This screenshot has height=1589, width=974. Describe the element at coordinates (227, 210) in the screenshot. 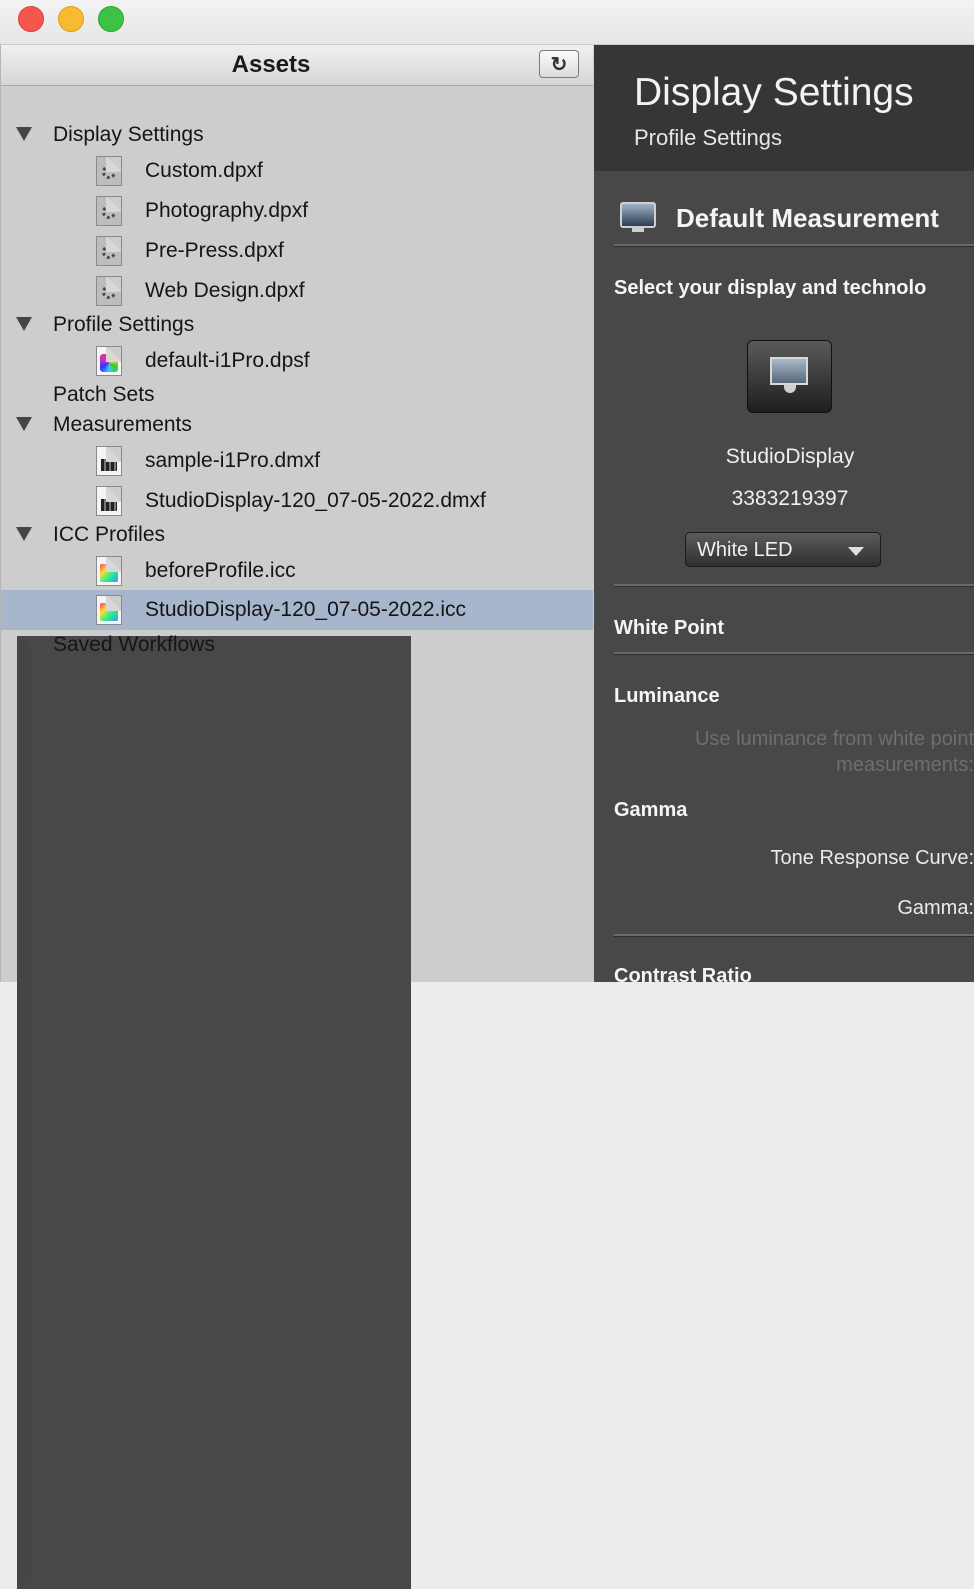

I see `tree-file-label: Photography.dpxf` at that location.